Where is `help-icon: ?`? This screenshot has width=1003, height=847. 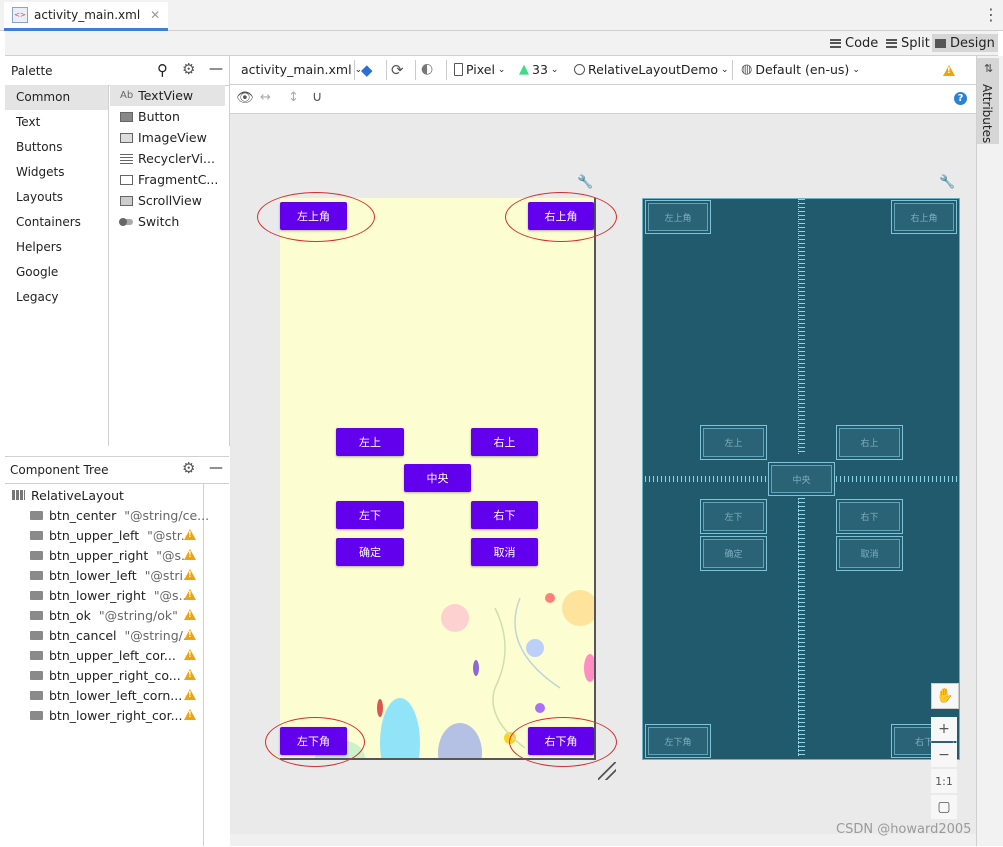 help-icon: ? is located at coordinates (960, 98).